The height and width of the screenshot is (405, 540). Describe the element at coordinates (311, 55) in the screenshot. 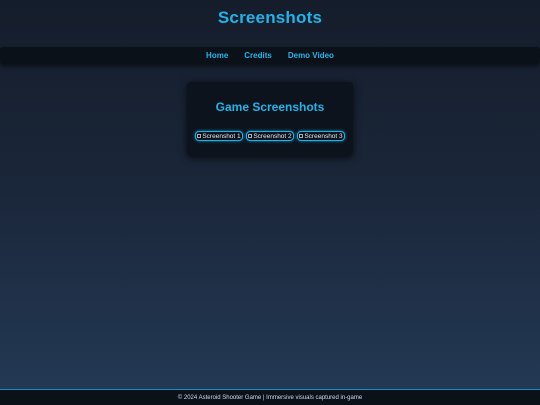

I see `nav-link-demo-video: Demo Video` at that location.